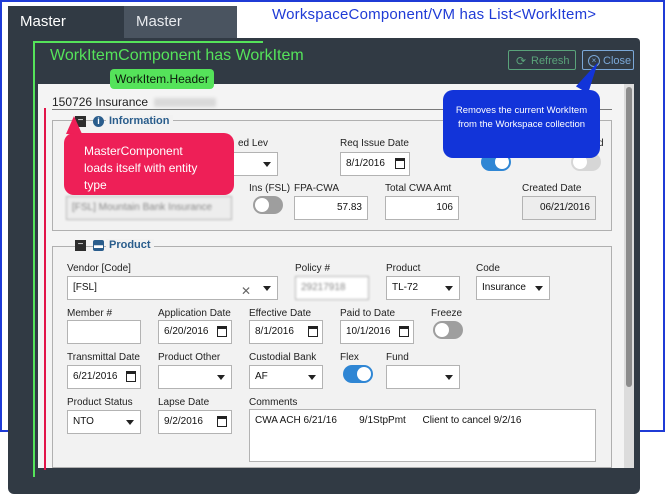 This screenshot has height=500, width=670. What do you see at coordinates (103, 357) in the screenshot?
I see `transmittal-date-label: Transmittal Date` at bounding box center [103, 357].